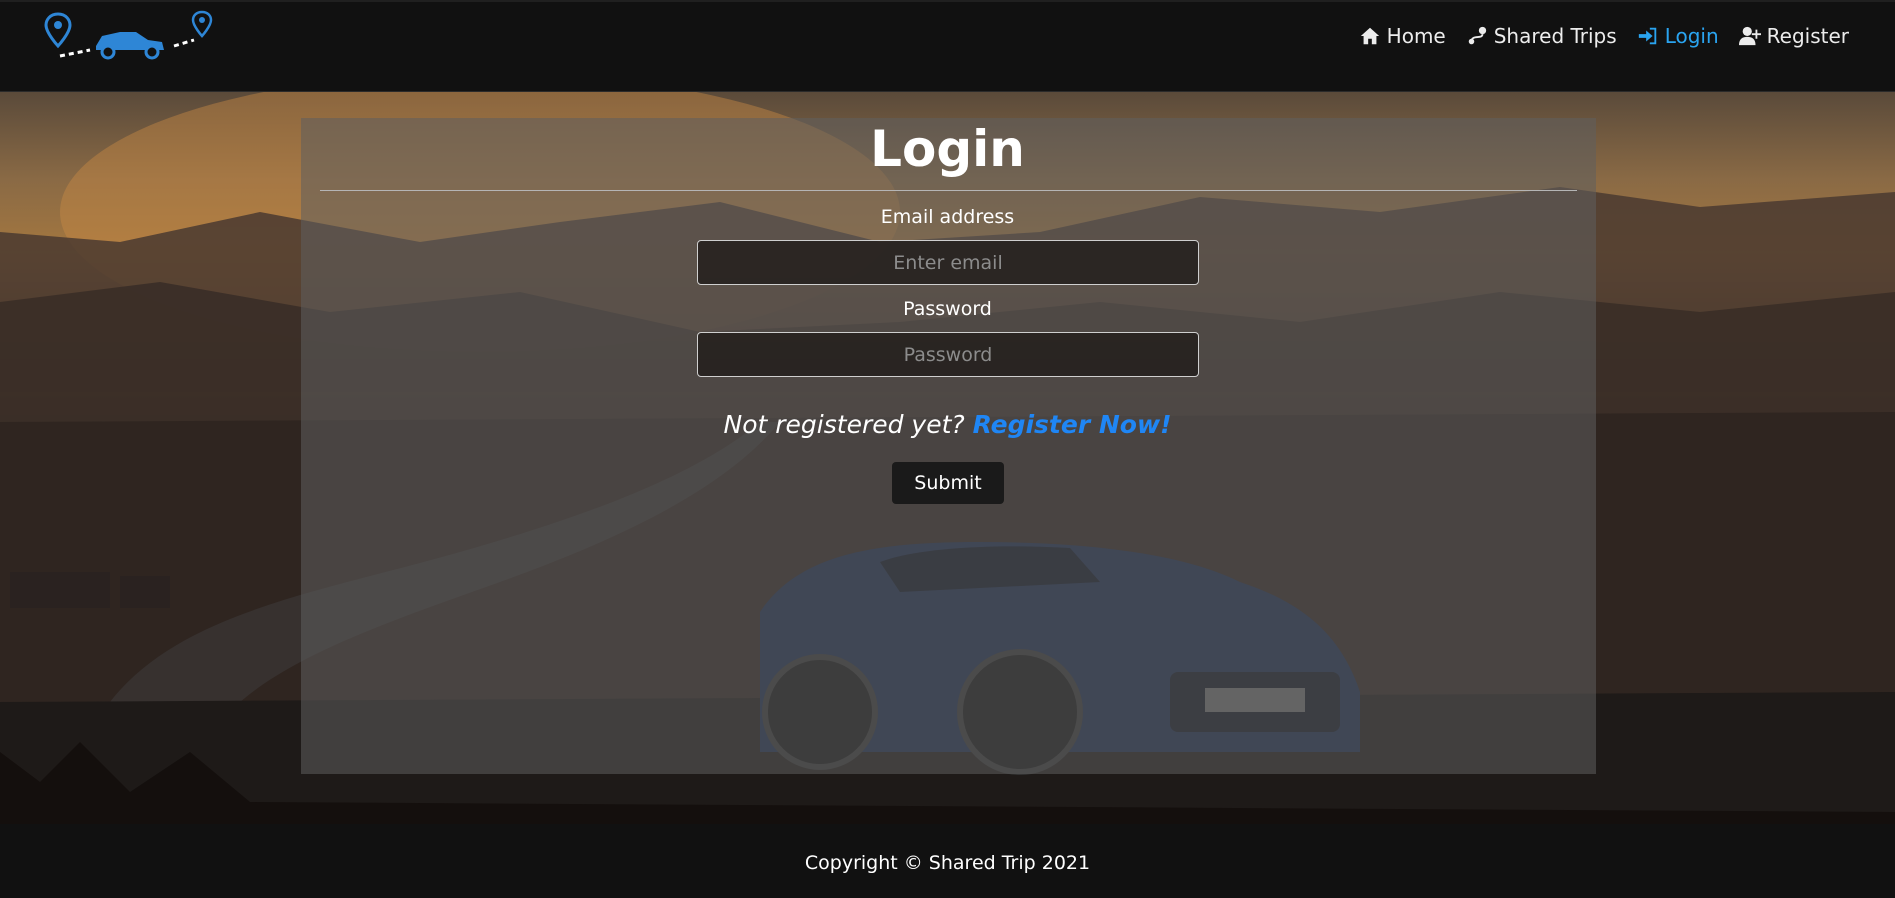 This screenshot has width=1895, height=898. Describe the element at coordinates (1749, 36) in the screenshot. I see `user-plus-icon` at that location.